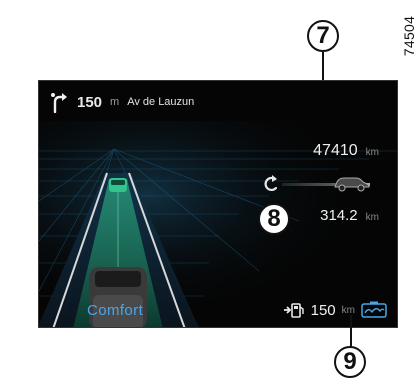  I want to click on navigation-instruction: 150 m Av de Lauzun, so click(121, 102).